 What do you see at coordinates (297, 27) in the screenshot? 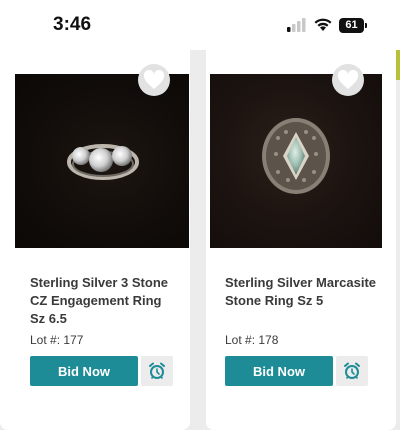
I see `cellular-signal-icon` at bounding box center [297, 27].